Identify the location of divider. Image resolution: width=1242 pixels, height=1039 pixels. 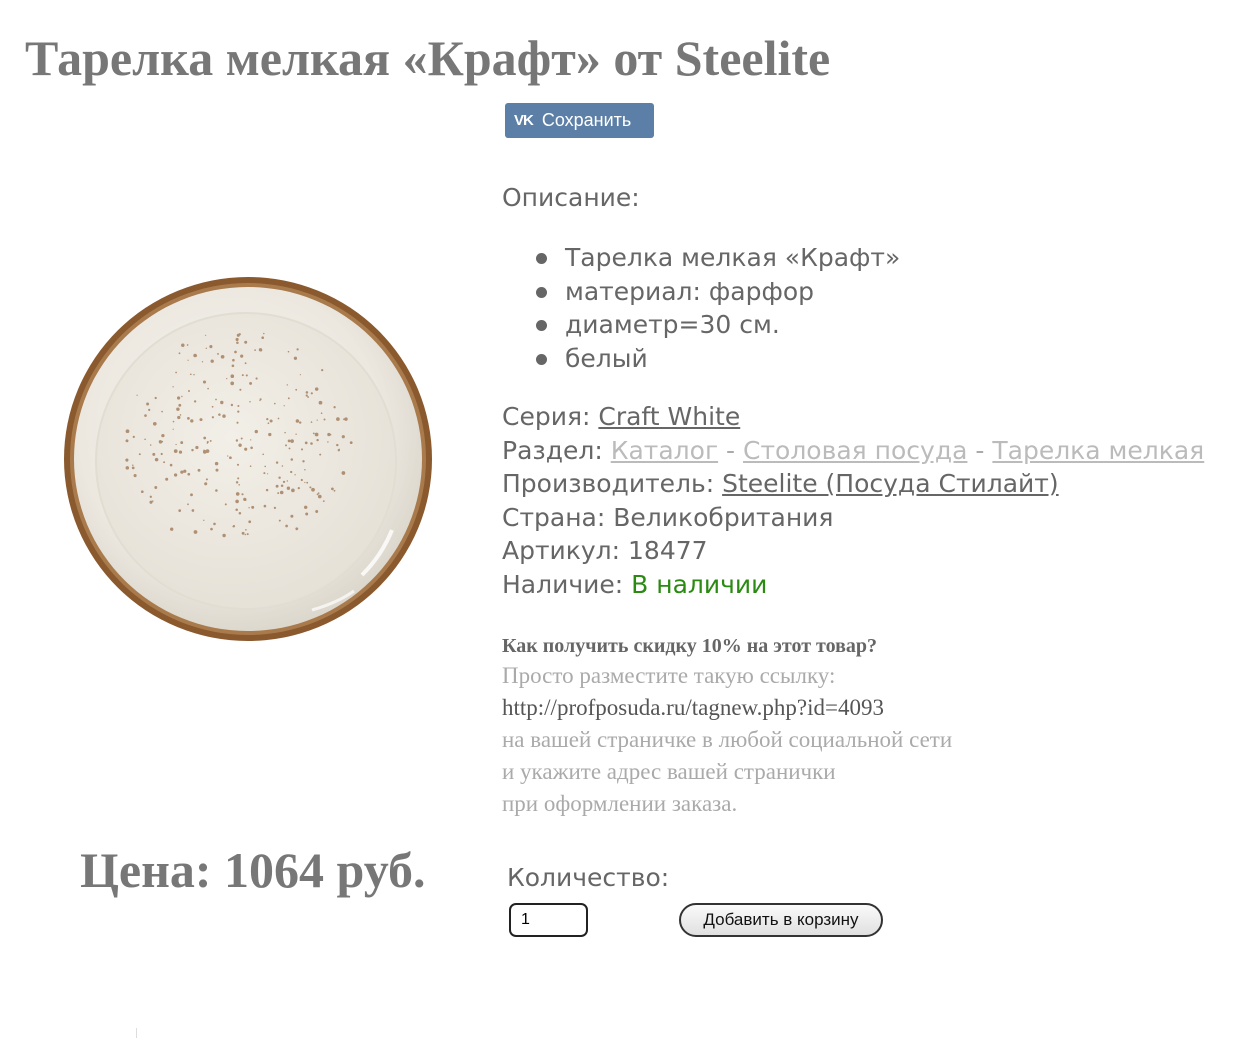
(136, 1033).